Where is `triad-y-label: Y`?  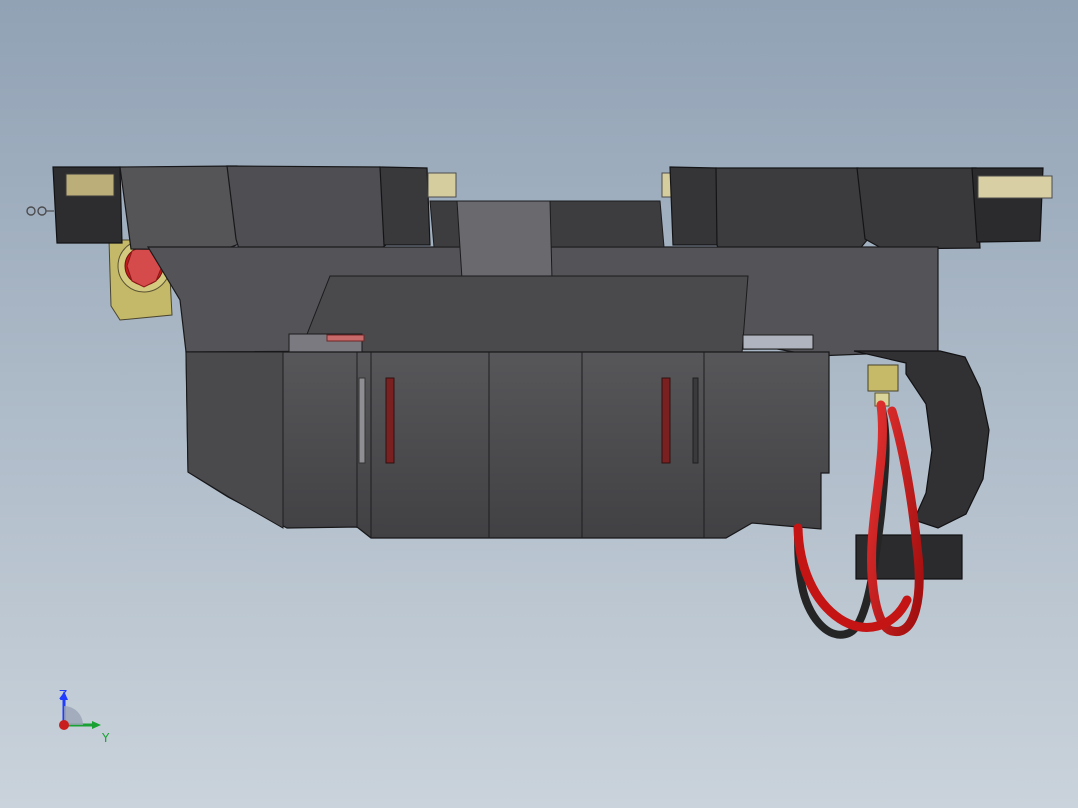
triad-y-label: Y is located at coordinates (106, 738).